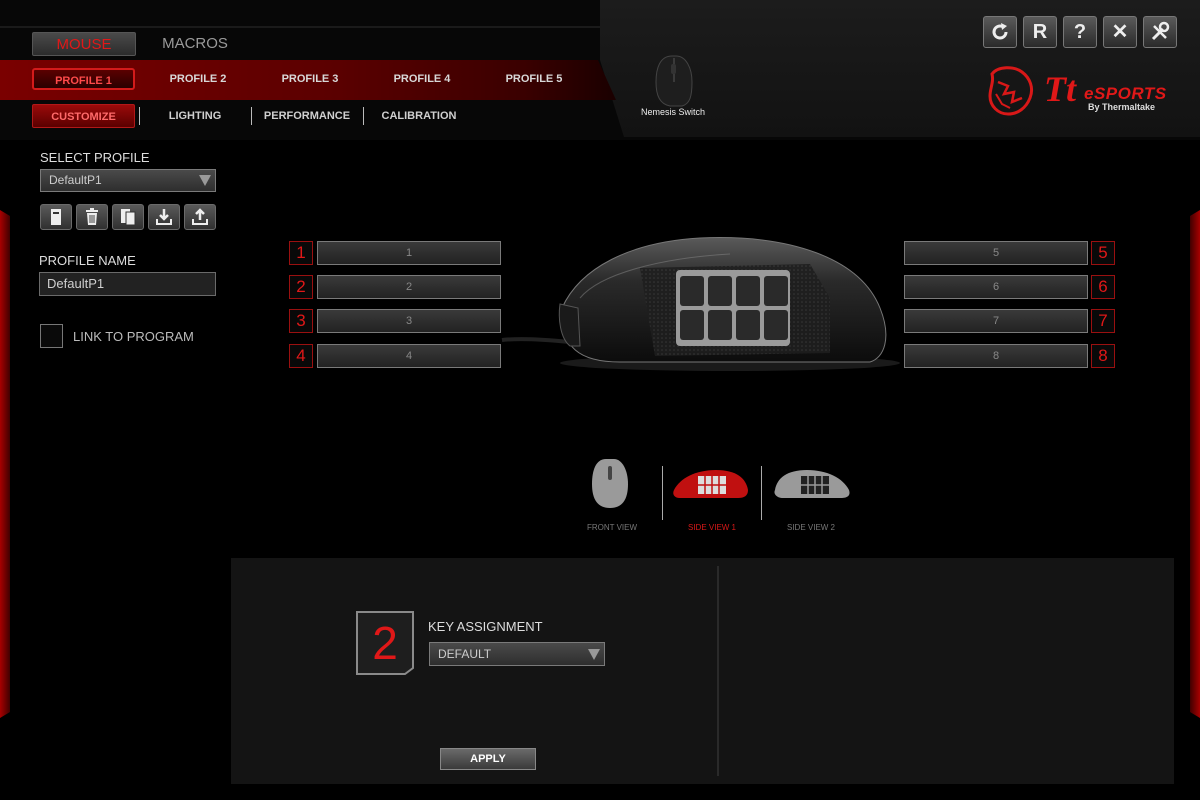 The width and height of the screenshot is (1200, 800). What do you see at coordinates (83, 79) in the screenshot?
I see `tab-profile-1: PROFILE 1` at bounding box center [83, 79].